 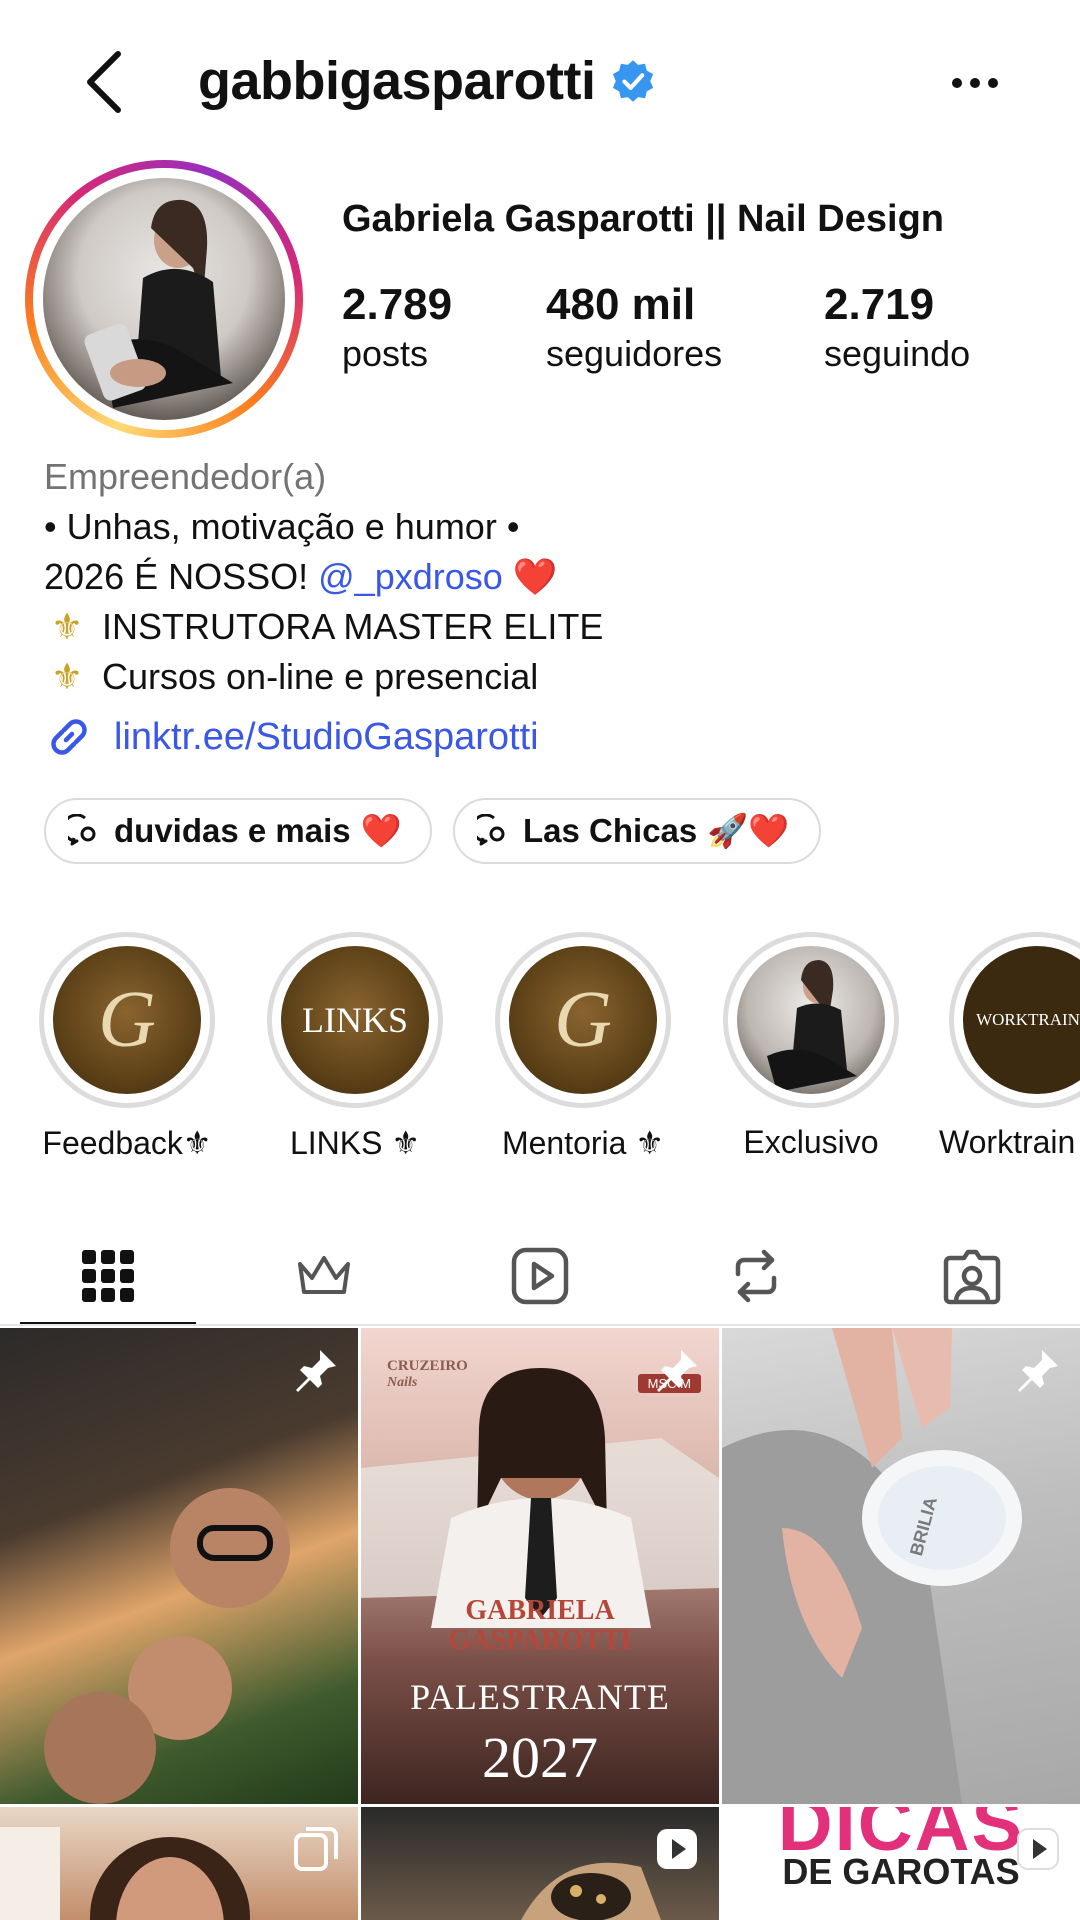 I want to click on bio-line-2: 2026 É NOSSO! @_pxdroso ❤️, so click(x=544, y=577).